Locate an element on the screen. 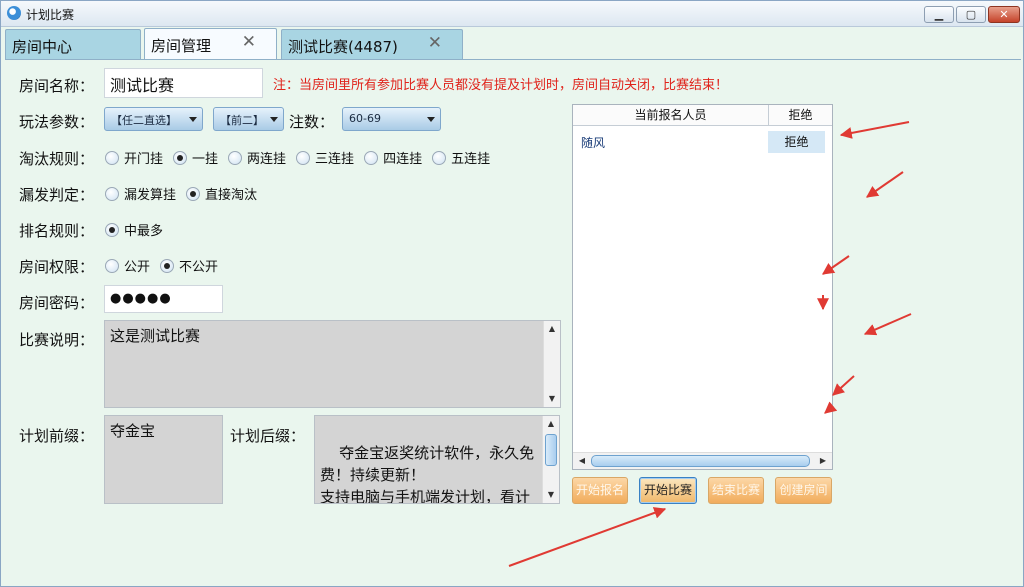  elimination-radio-group: 开门挂 一挂 两连挂 三连挂 四连挂 五连挂 is located at coordinates (302, 157).